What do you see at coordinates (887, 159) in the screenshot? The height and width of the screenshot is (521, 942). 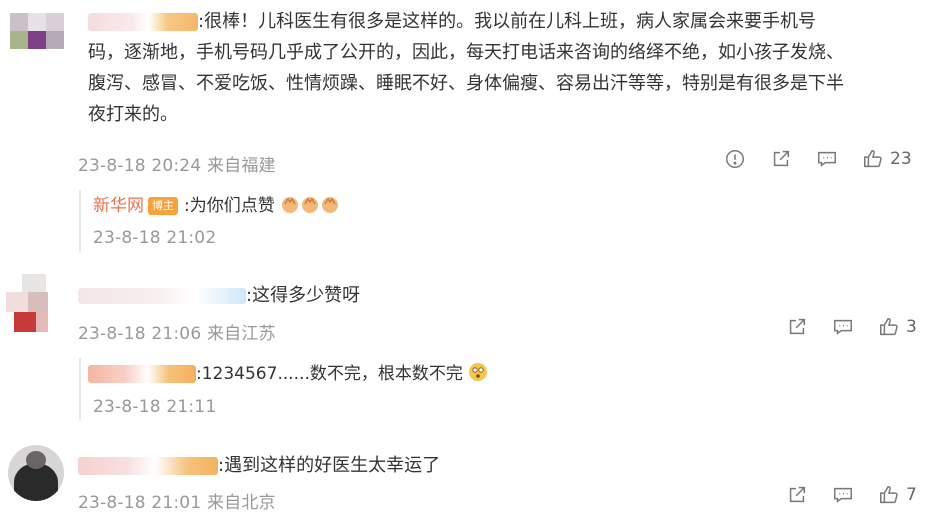 I see `like-button: 23` at bounding box center [887, 159].